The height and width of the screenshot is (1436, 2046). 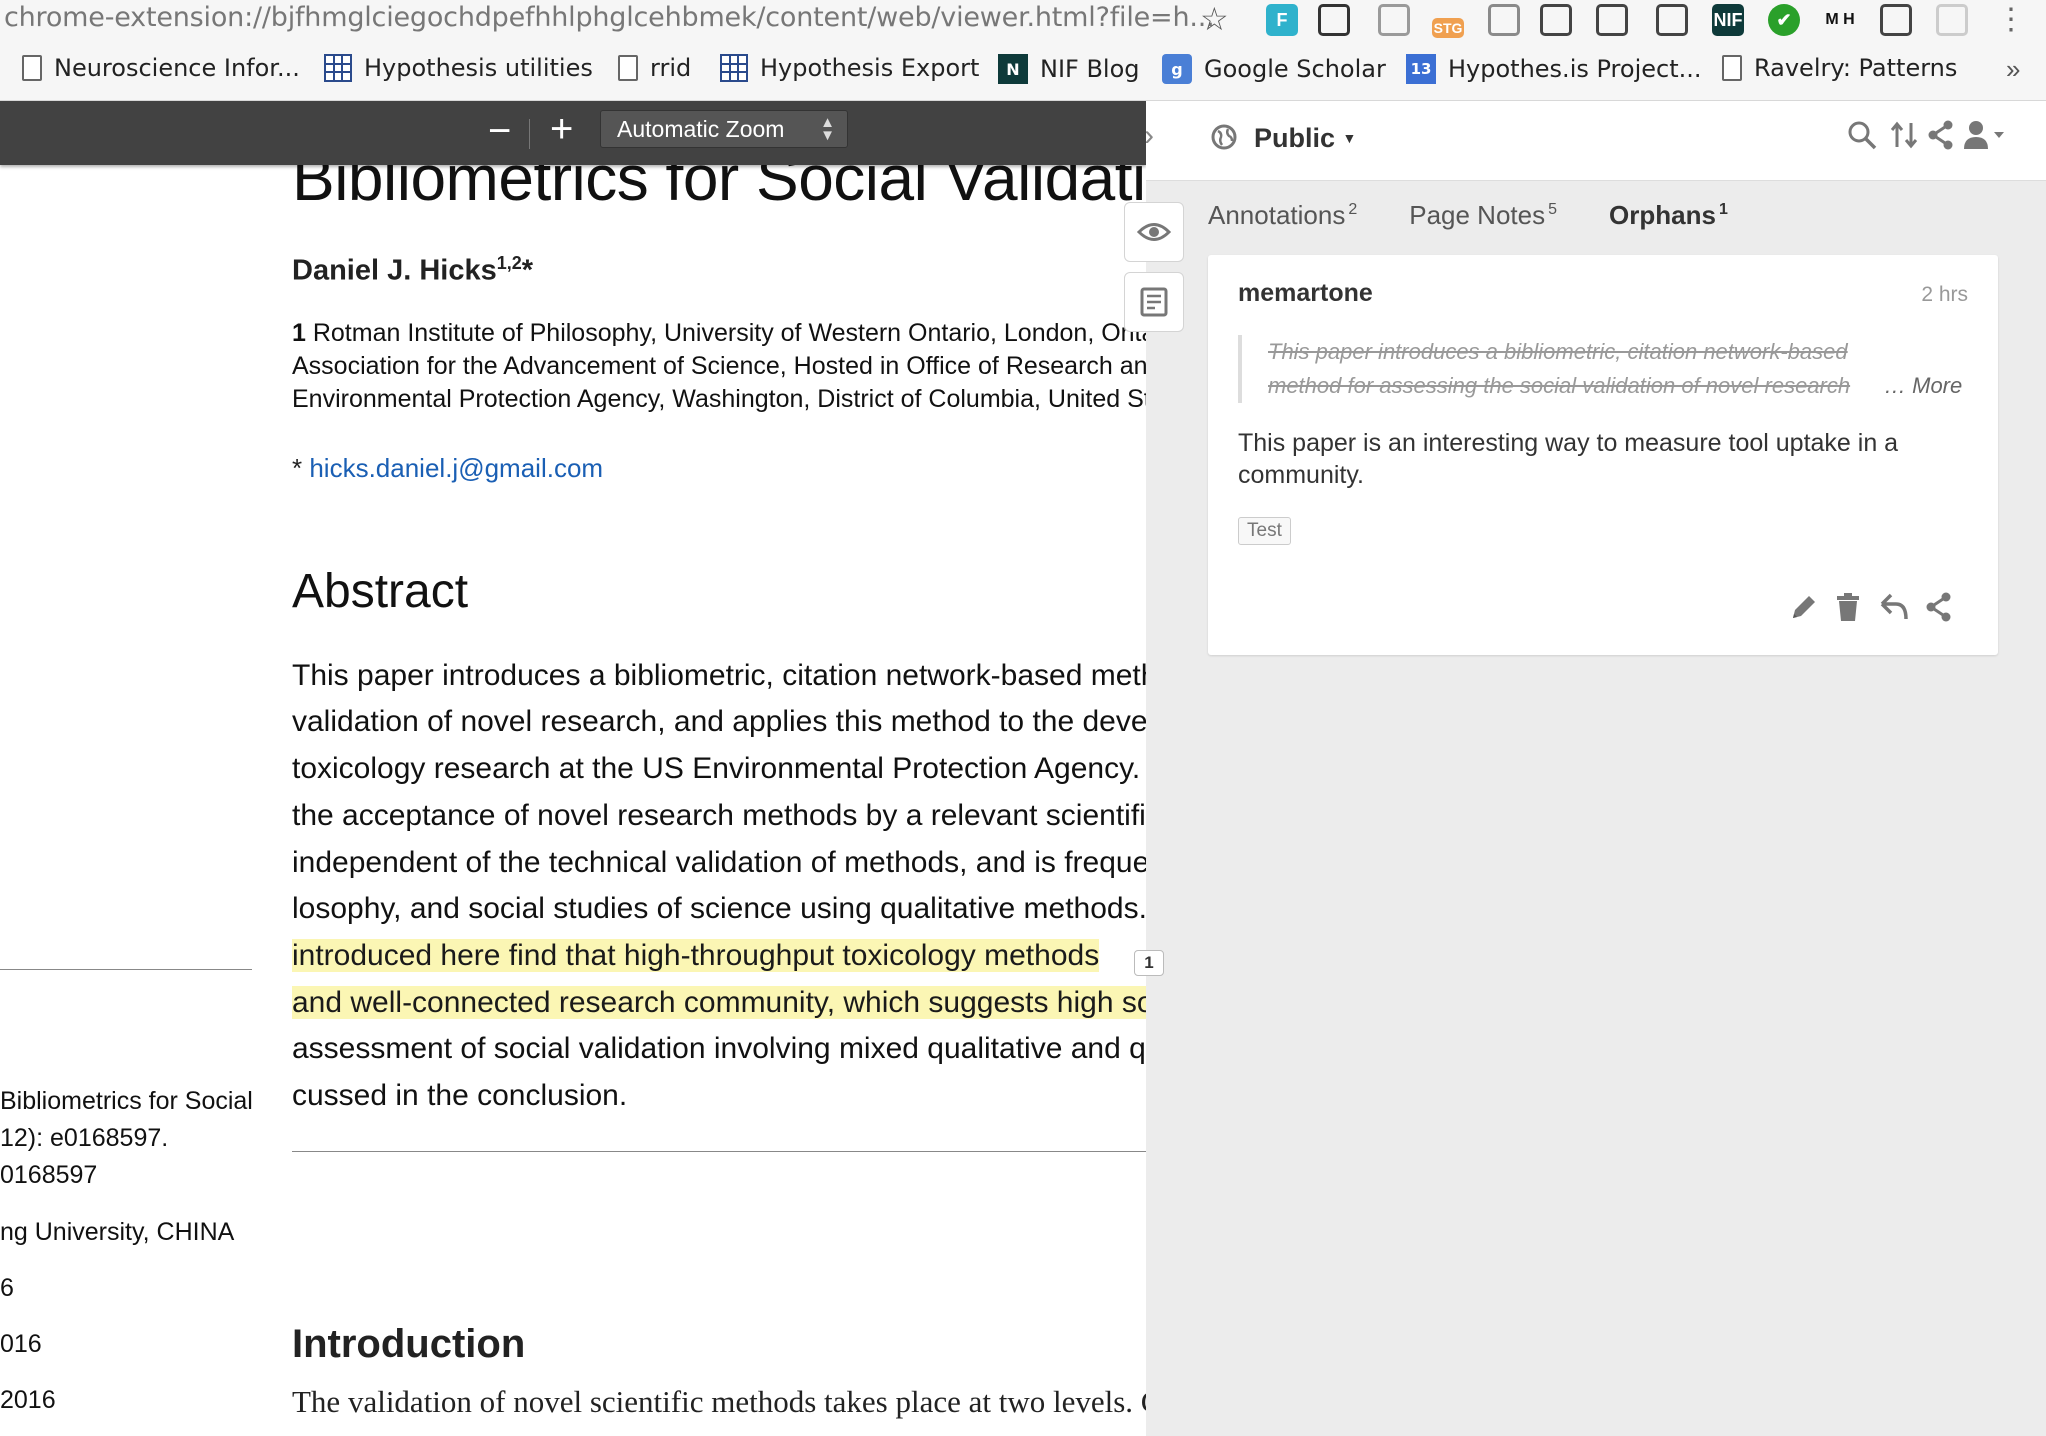 I want to click on search-icon, so click(x=1862, y=135).